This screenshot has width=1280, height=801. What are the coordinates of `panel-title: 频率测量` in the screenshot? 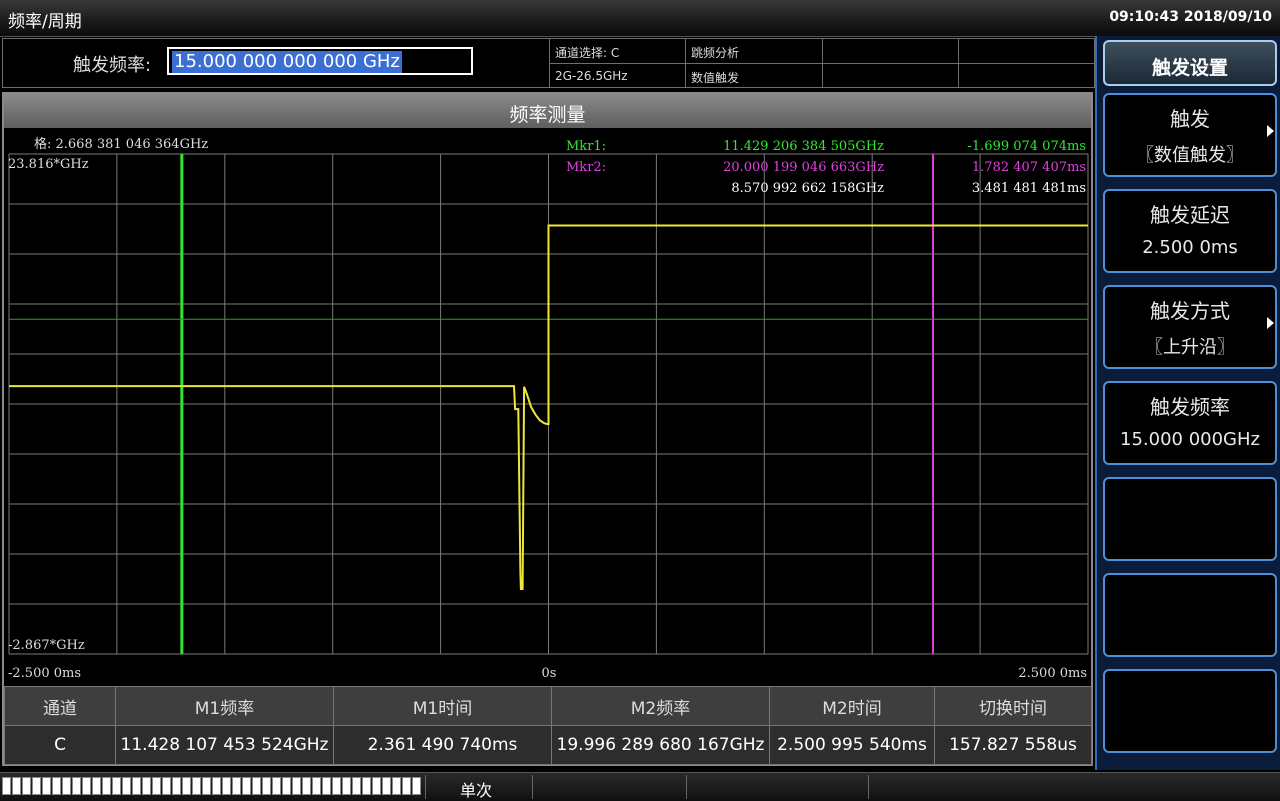 It's located at (547, 115).